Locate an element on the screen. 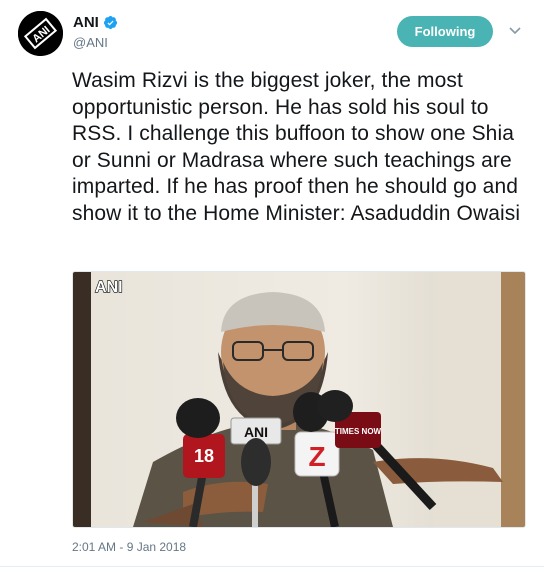  verified-badge-icon is located at coordinates (110, 22).